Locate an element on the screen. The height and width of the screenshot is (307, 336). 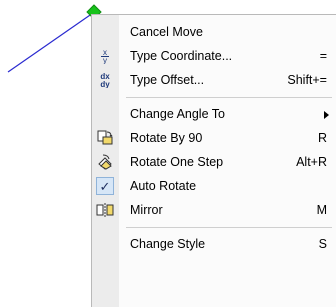
menu-item-rotate-by-90: Rotate By 90 R is located at coordinates (214, 138).